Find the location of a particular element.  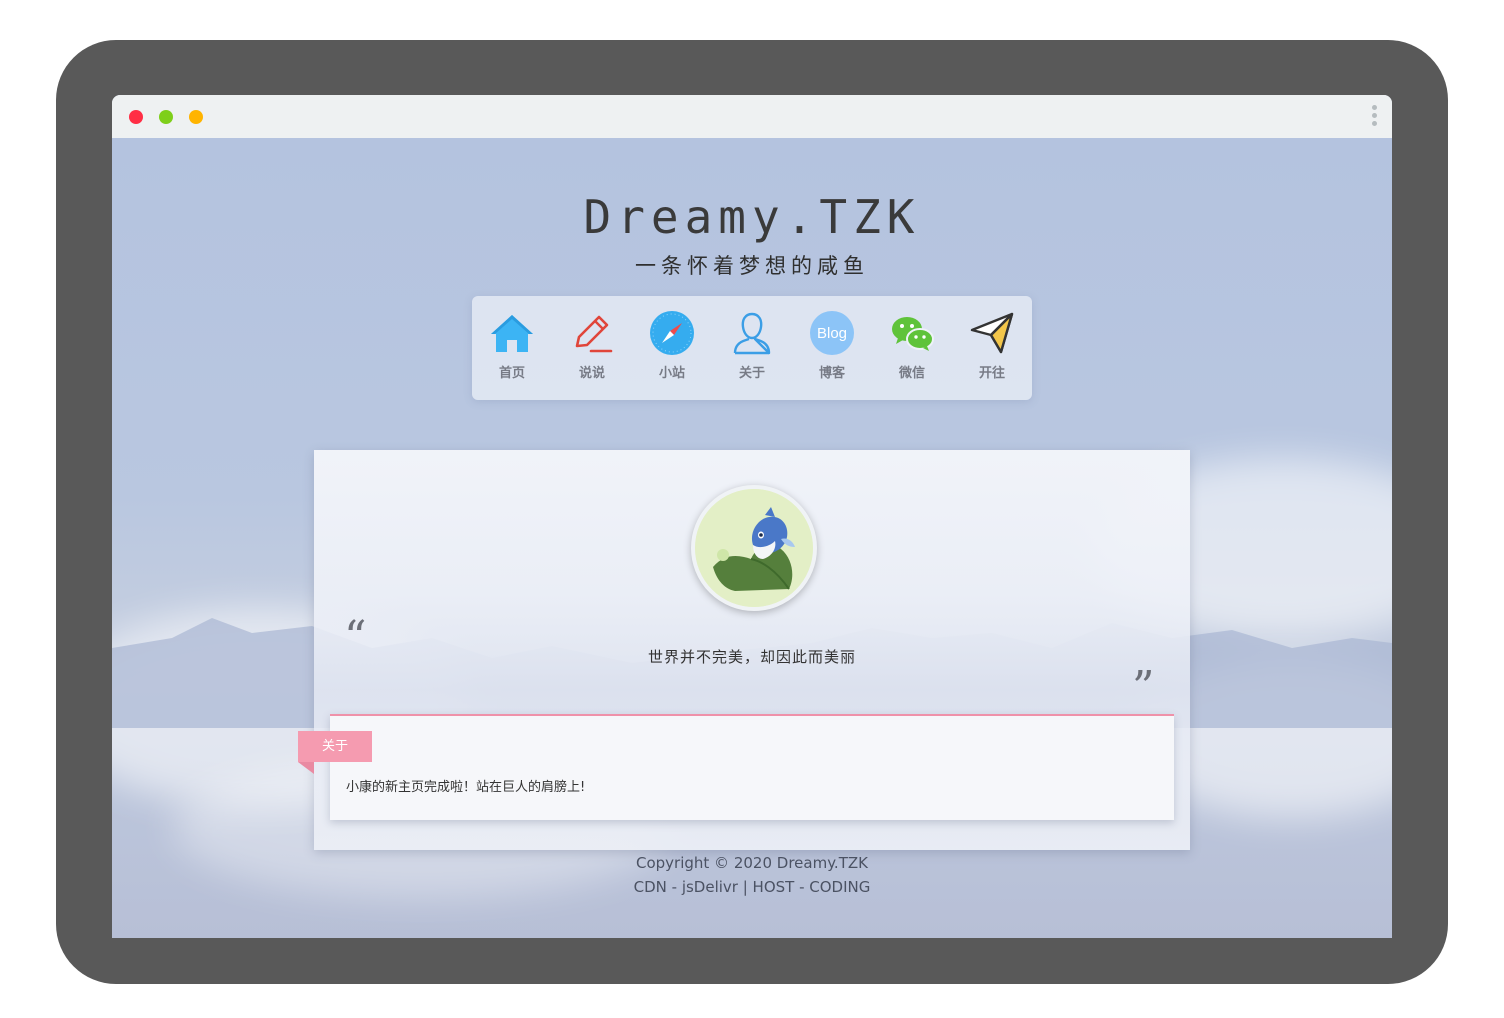

nav-item-blog: Blog 博客 is located at coordinates (832, 350).